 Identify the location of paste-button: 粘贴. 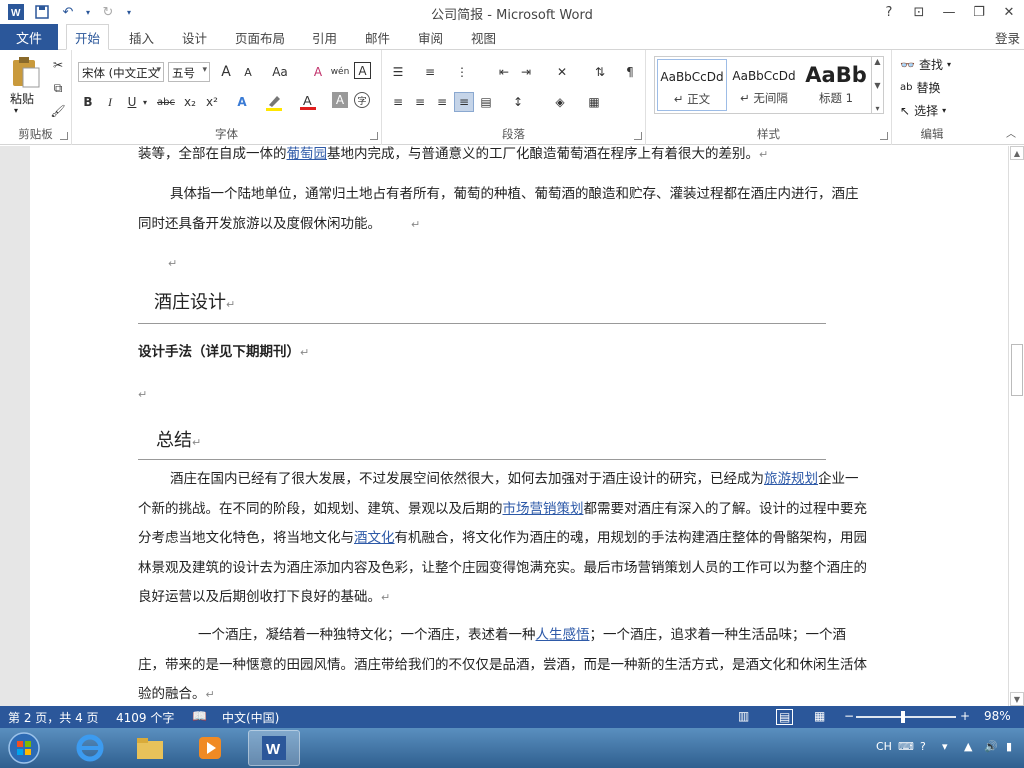
(22, 98).